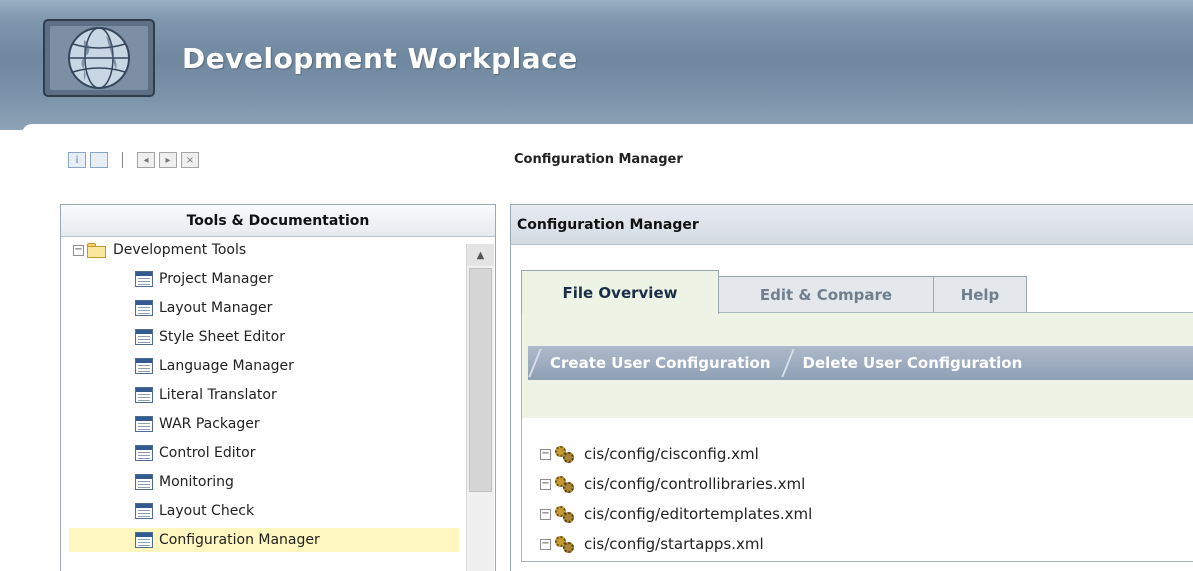  Describe the element at coordinates (852, 225) in the screenshot. I see `panel-title: Configuration Manager` at that location.